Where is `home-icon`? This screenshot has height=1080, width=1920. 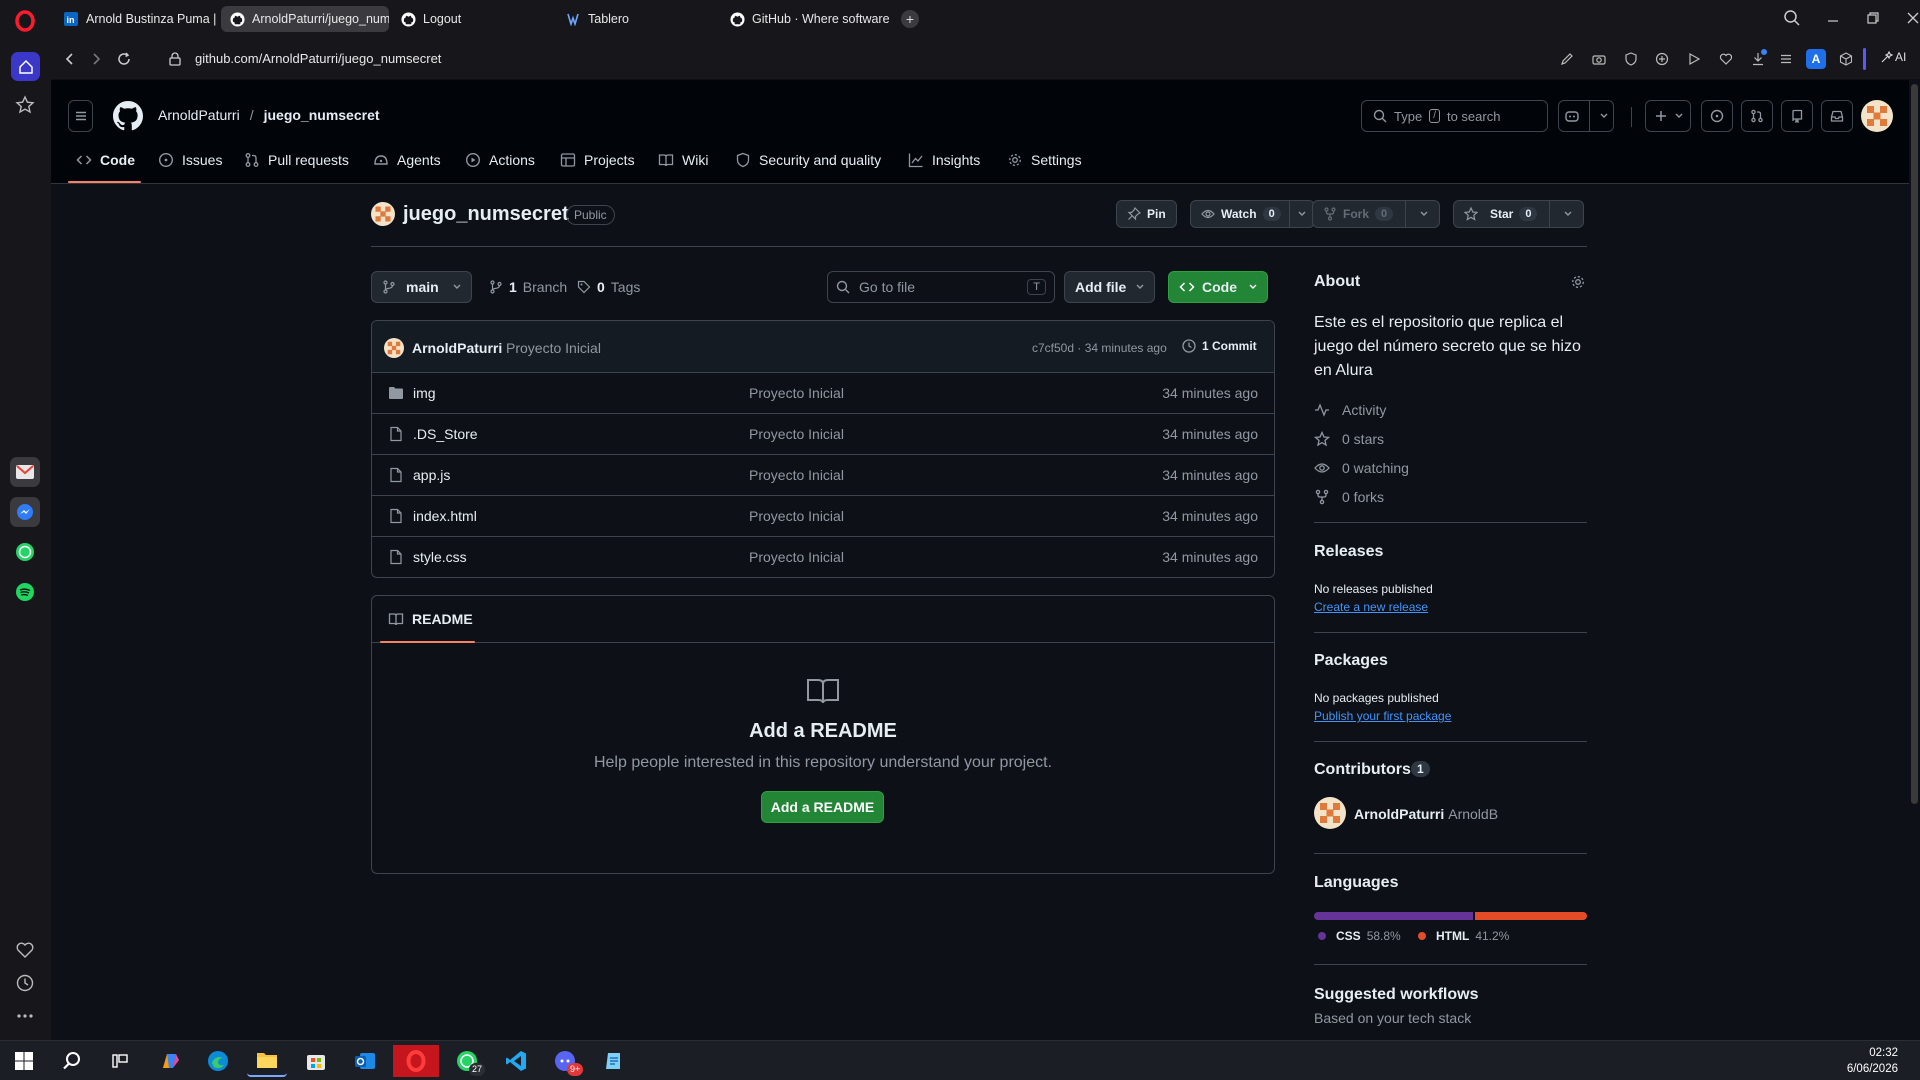
home-icon is located at coordinates (25, 66).